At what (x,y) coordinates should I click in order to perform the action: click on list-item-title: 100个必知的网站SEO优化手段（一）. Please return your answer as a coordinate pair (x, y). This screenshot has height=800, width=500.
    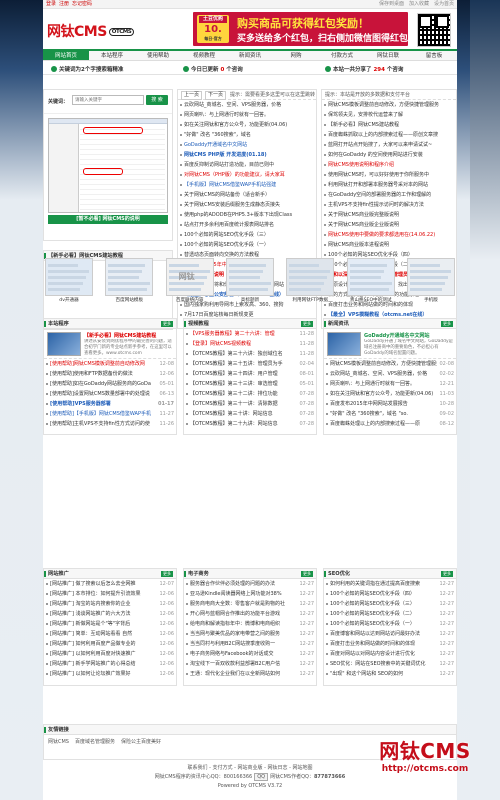
    Looking at the image, I should click on (372, 624).